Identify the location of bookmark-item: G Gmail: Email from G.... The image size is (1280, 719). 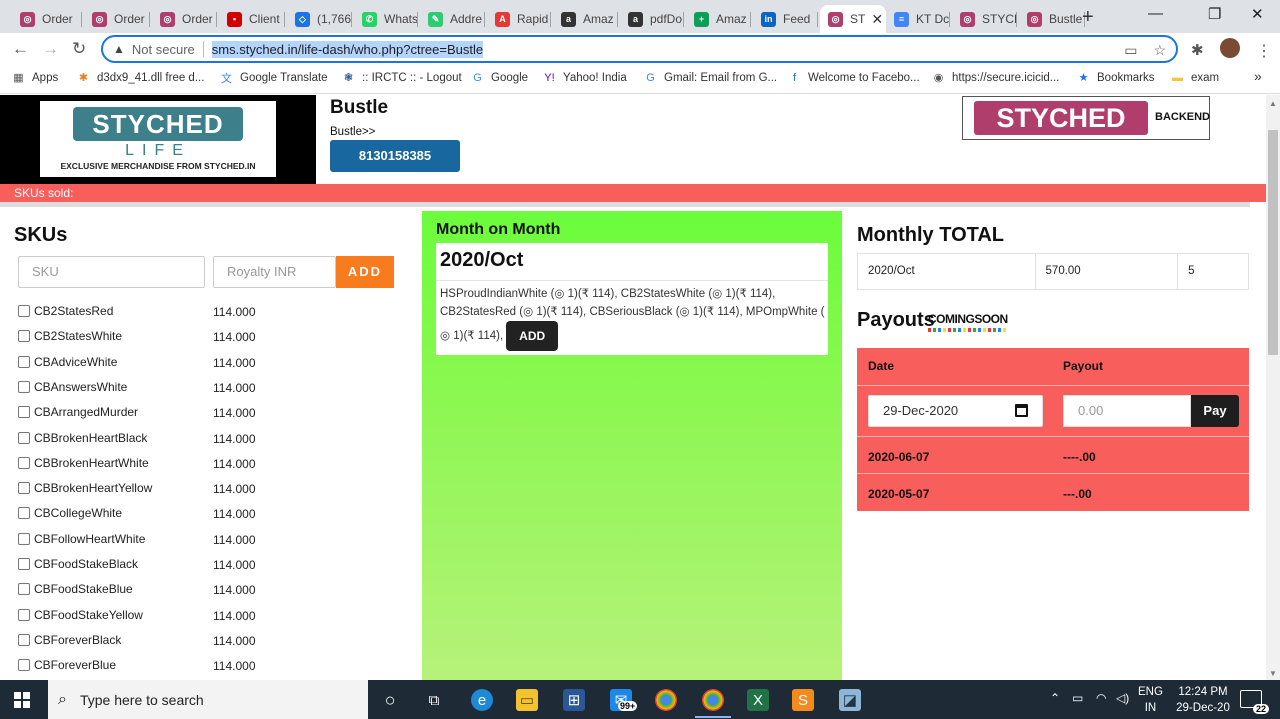
(710, 77).